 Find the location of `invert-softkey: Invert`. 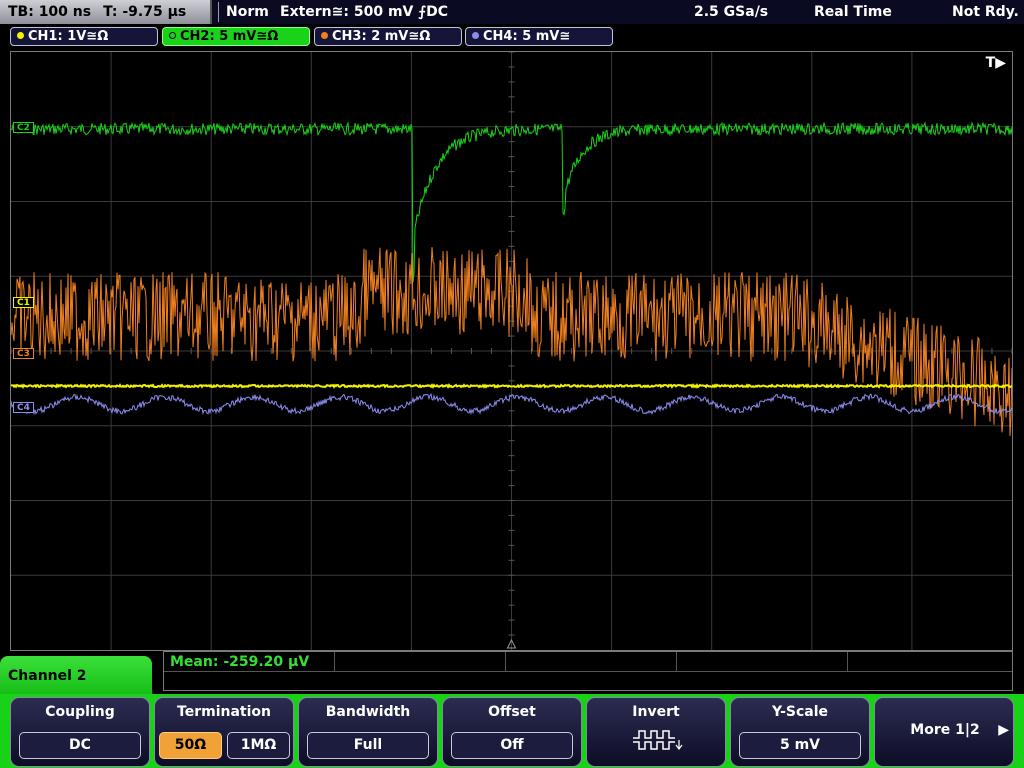

invert-softkey: Invert is located at coordinates (656, 732).